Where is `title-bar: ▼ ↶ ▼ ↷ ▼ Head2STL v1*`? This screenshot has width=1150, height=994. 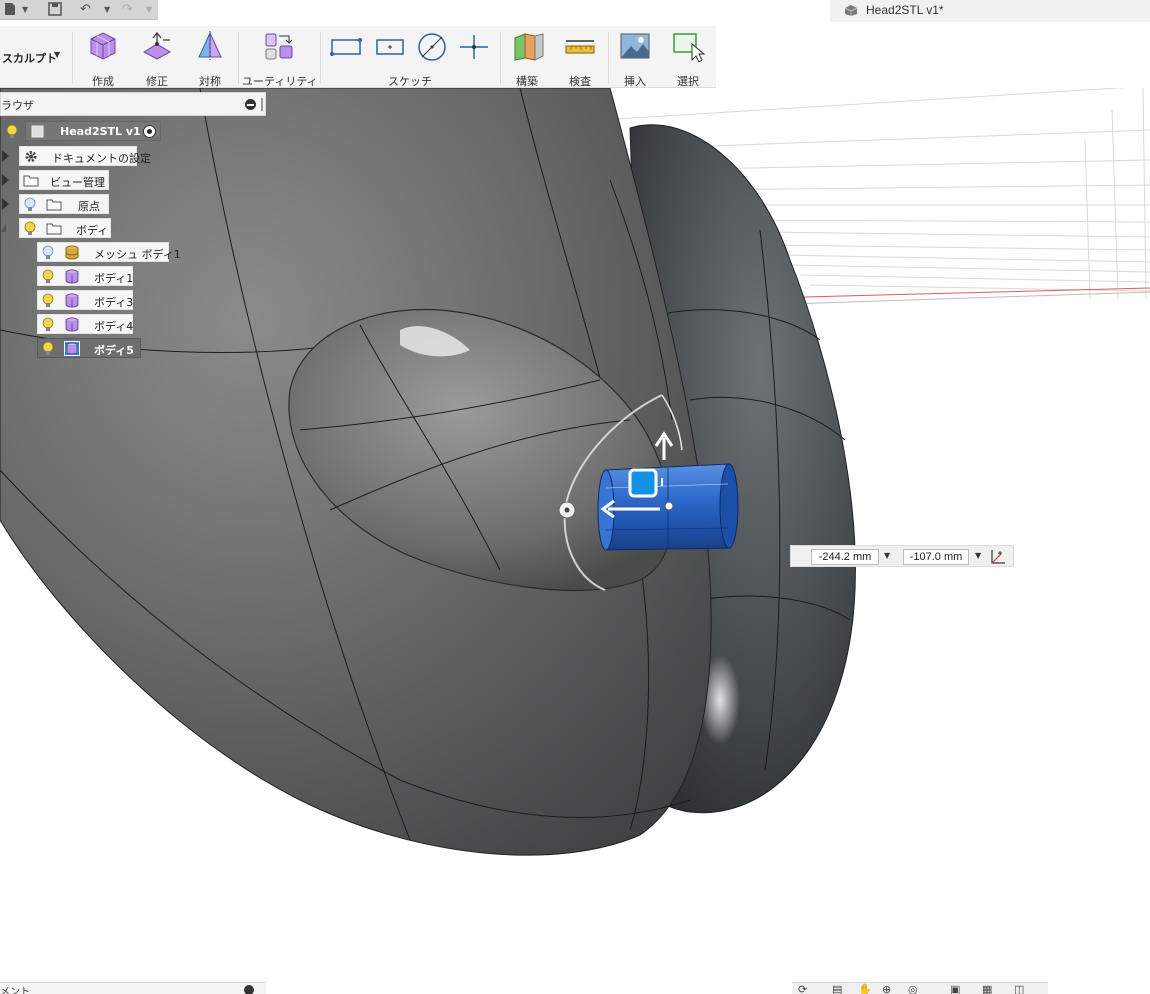 title-bar: ▼ ↶ ▼ ↷ ▼ Head2STL v1* is located at coordinates (575, 11).